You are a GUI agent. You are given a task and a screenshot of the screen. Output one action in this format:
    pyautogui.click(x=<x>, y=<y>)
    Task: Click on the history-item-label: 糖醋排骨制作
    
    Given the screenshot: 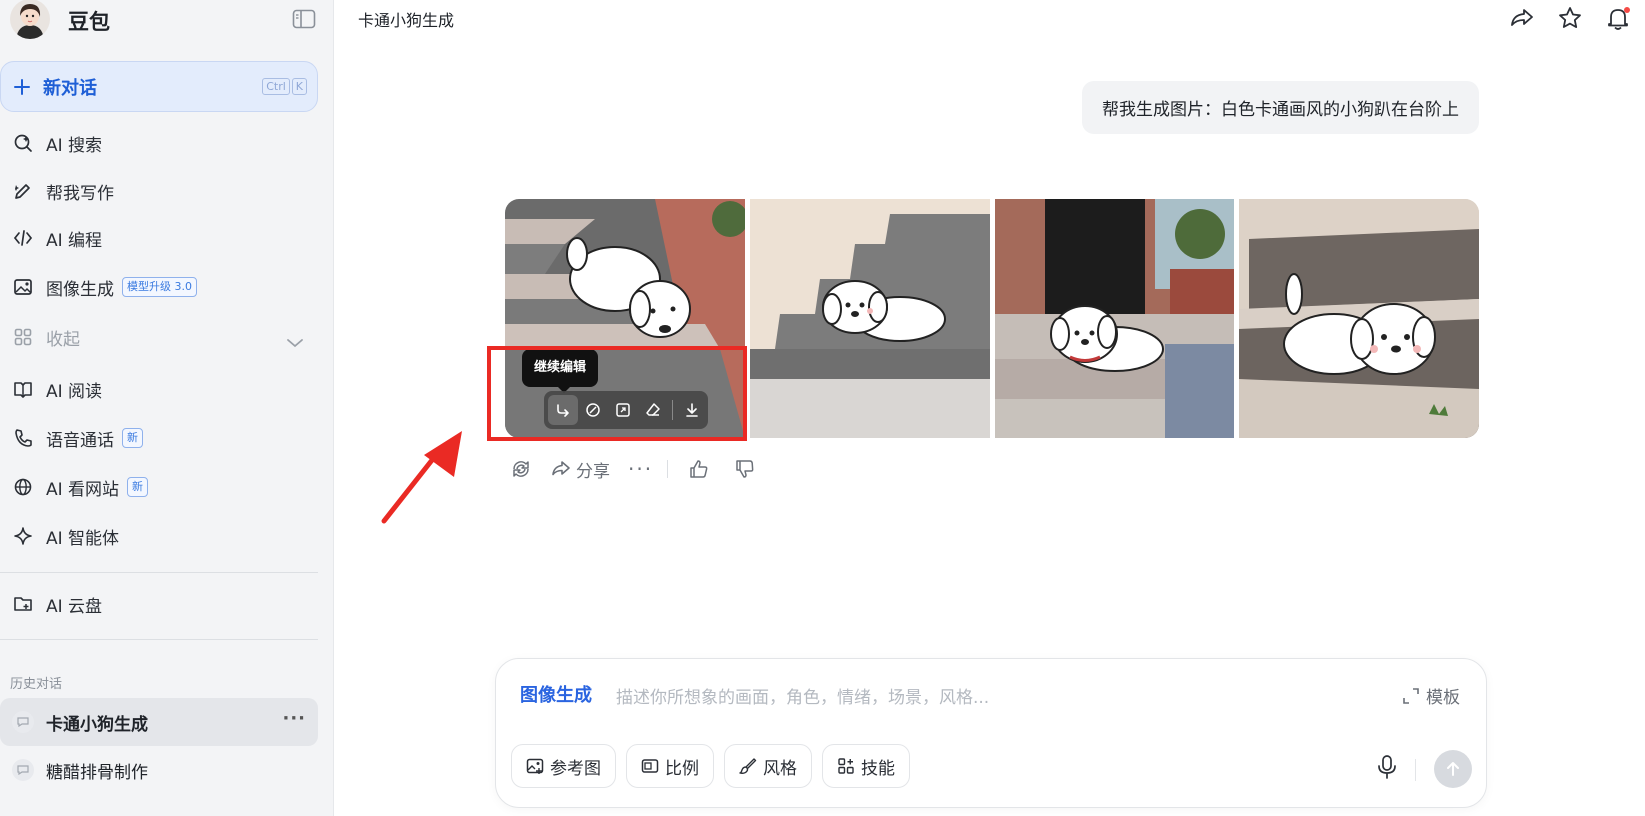 What is the action you would take?
    pyautogui.click(x=97, y=772)
    